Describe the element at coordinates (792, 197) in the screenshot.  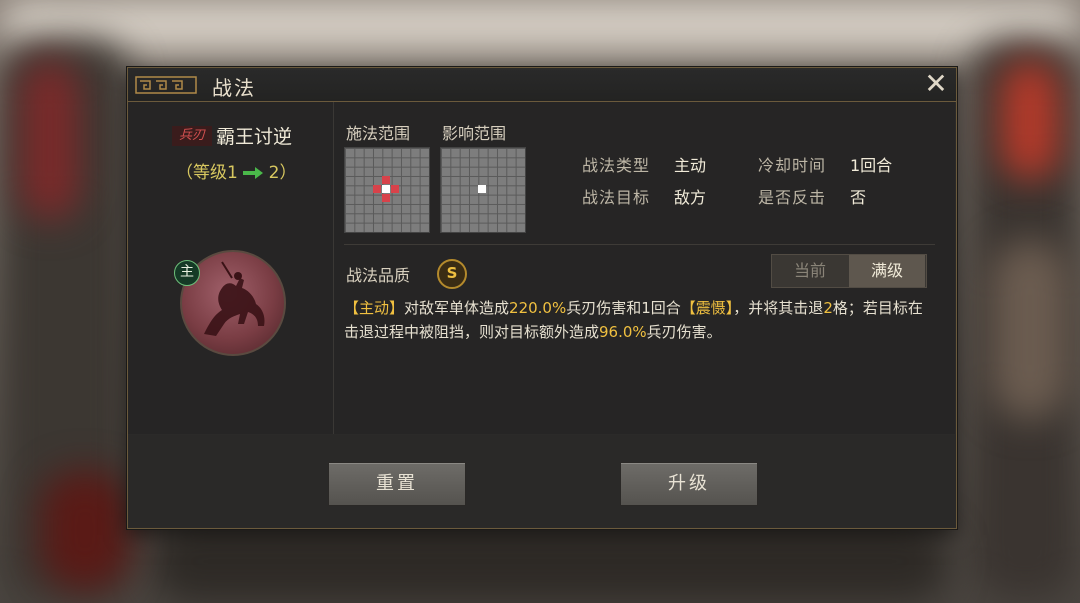
I see `counterattack-label: 是否反击` at that location.